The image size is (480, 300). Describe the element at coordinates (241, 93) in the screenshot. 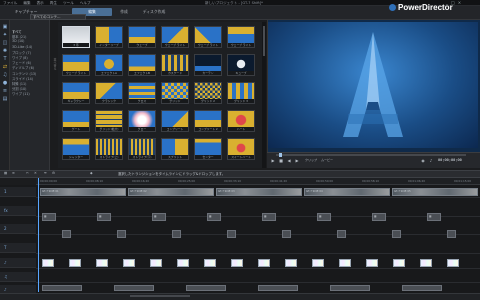

I see `transition-tile: グリッド 3` at that location.